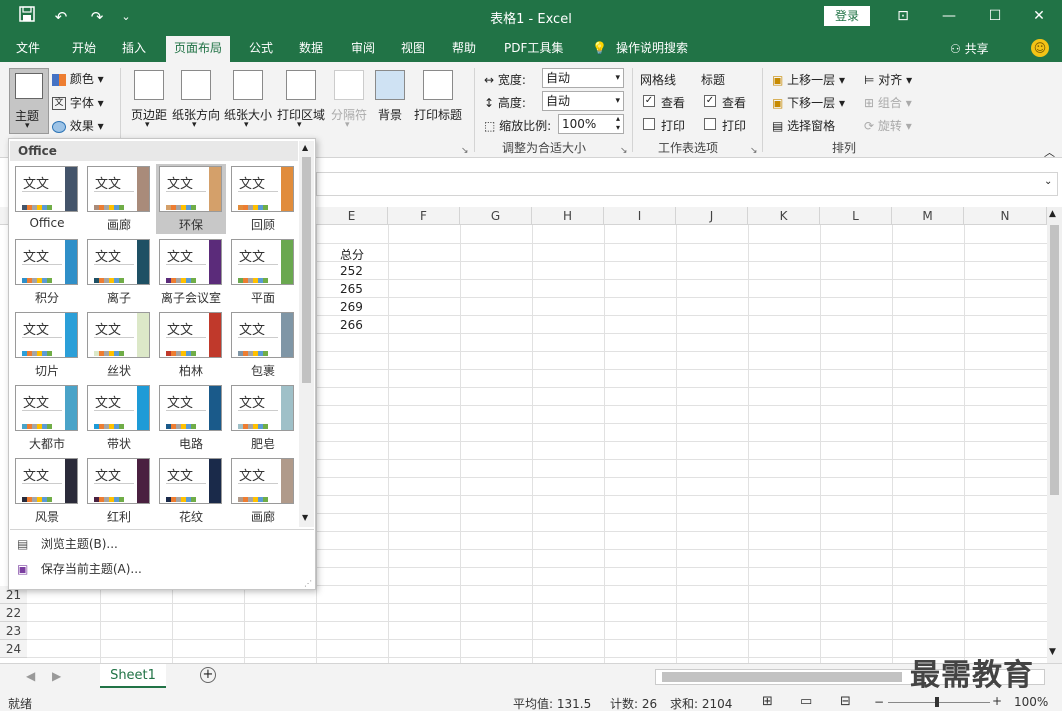  What do you see at coordinates (133, 676) in the screenshot?
I see `sheet-tab-sheet1: Sheet1` at bounding box center [133, 676].